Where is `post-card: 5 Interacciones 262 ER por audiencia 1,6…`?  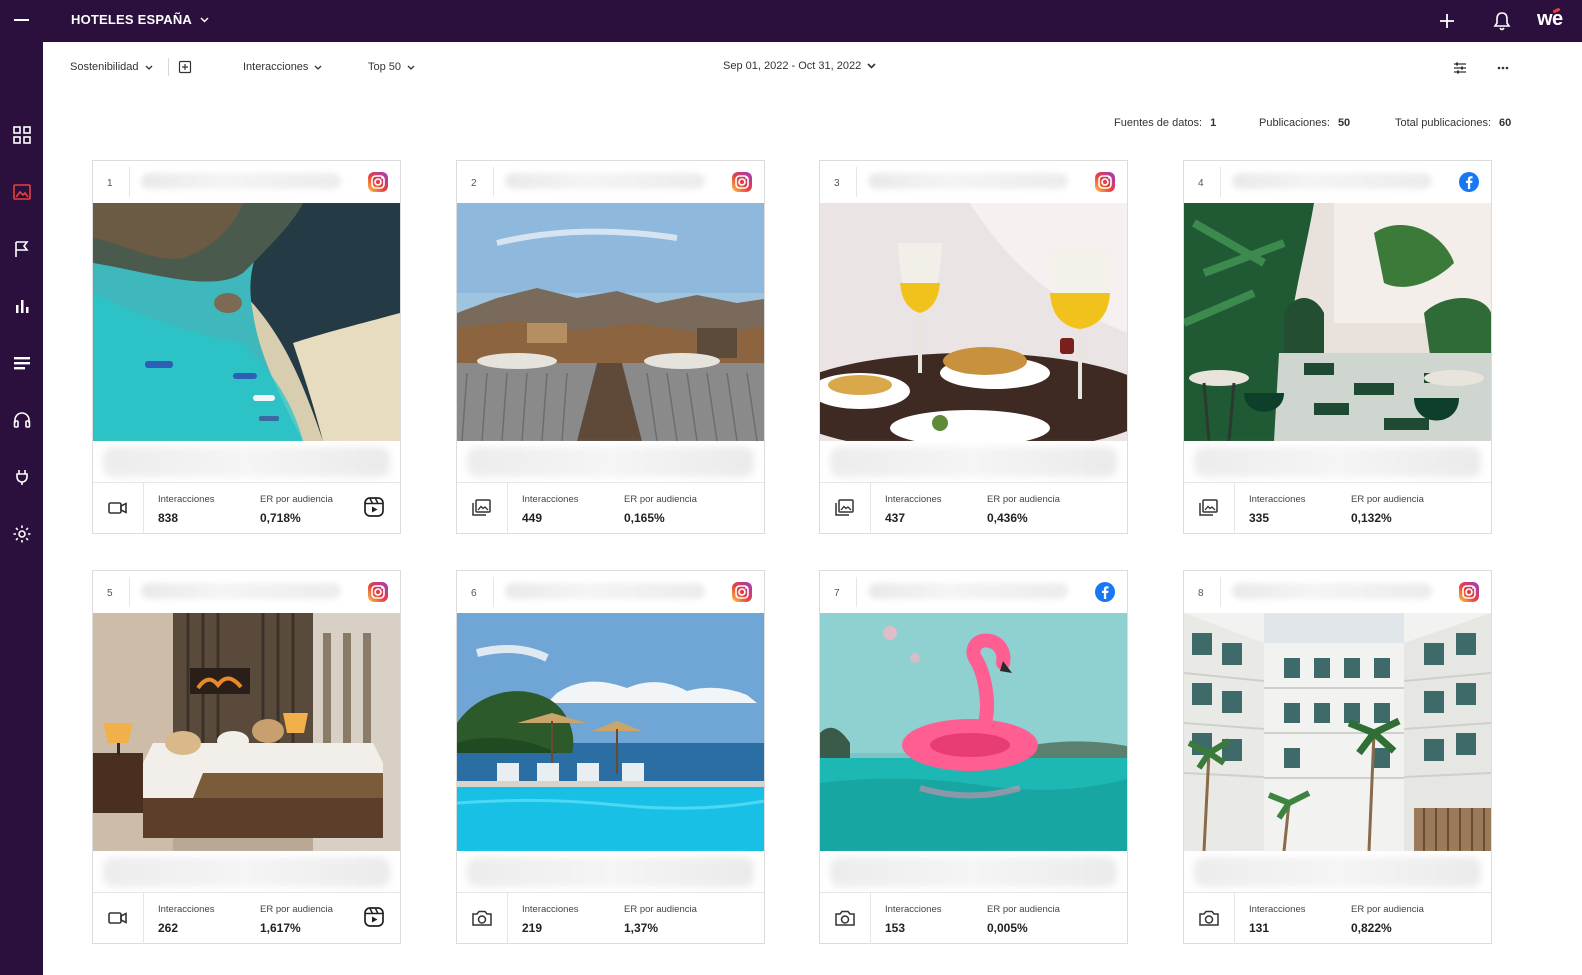 post-card: 5 Interacciones 262 ER por audiencia 1,6… is located at coordinates (246, 757).